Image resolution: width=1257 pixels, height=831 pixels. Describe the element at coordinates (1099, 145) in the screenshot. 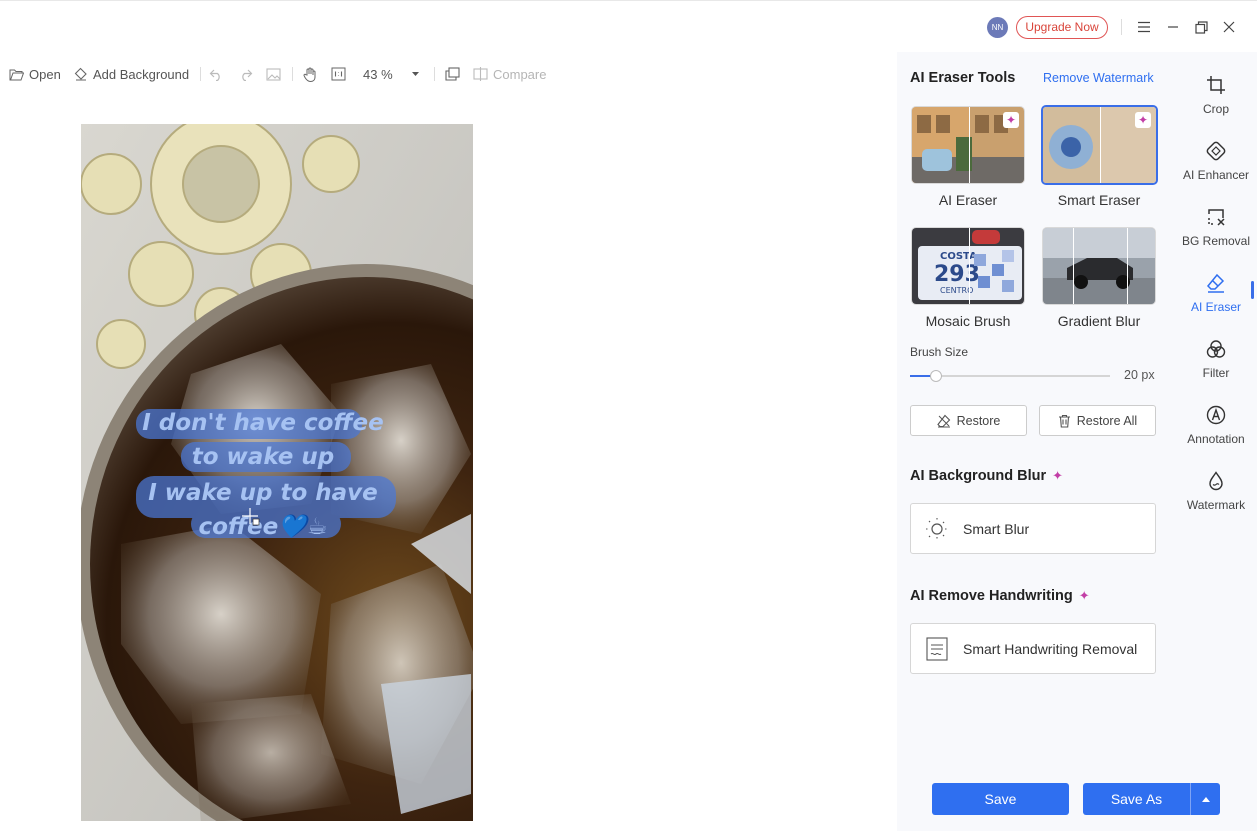

I see `smart-eraser-tool-card: ✦` at that location.